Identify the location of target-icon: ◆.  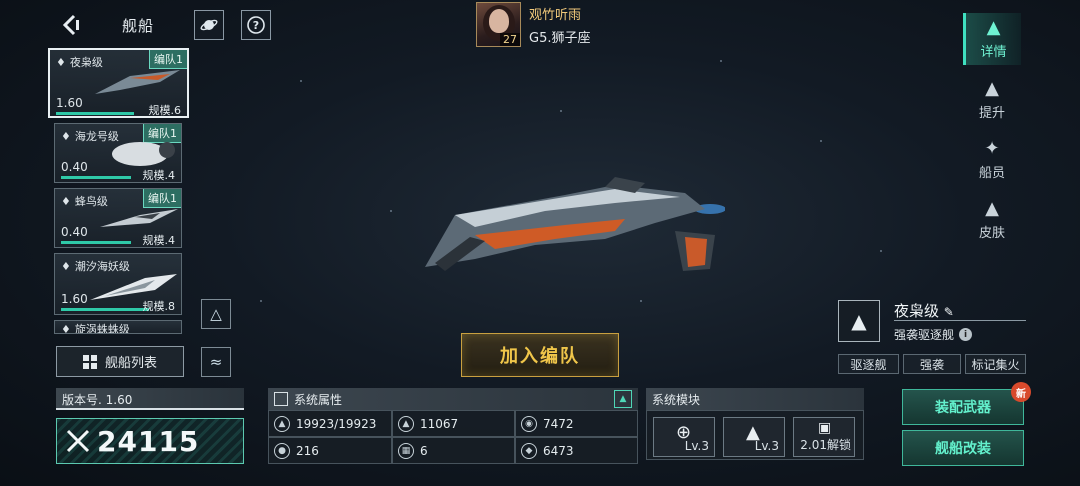
(529, 450).